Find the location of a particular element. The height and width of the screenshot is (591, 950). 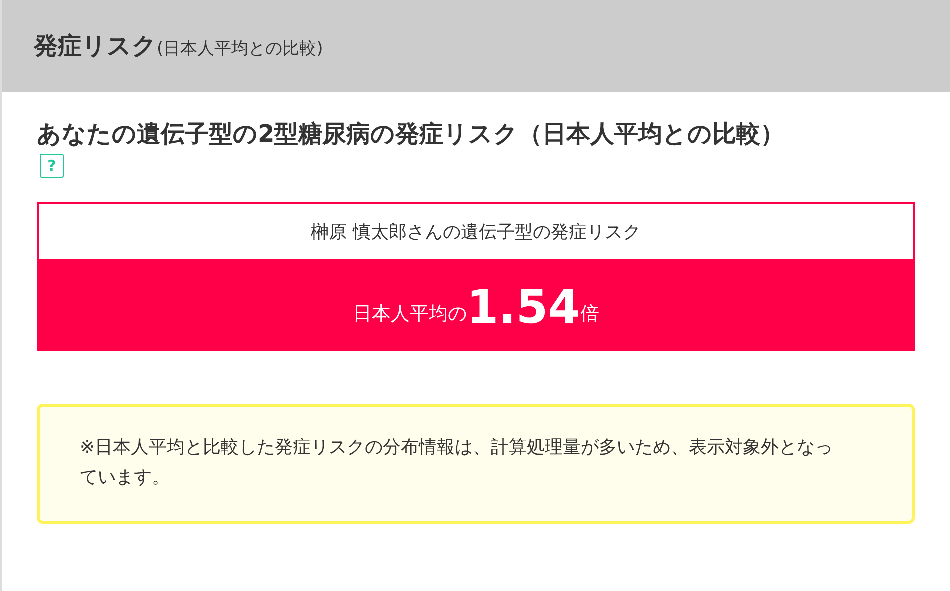

risk-unit: 倍 is located at coordinates (590, 314).